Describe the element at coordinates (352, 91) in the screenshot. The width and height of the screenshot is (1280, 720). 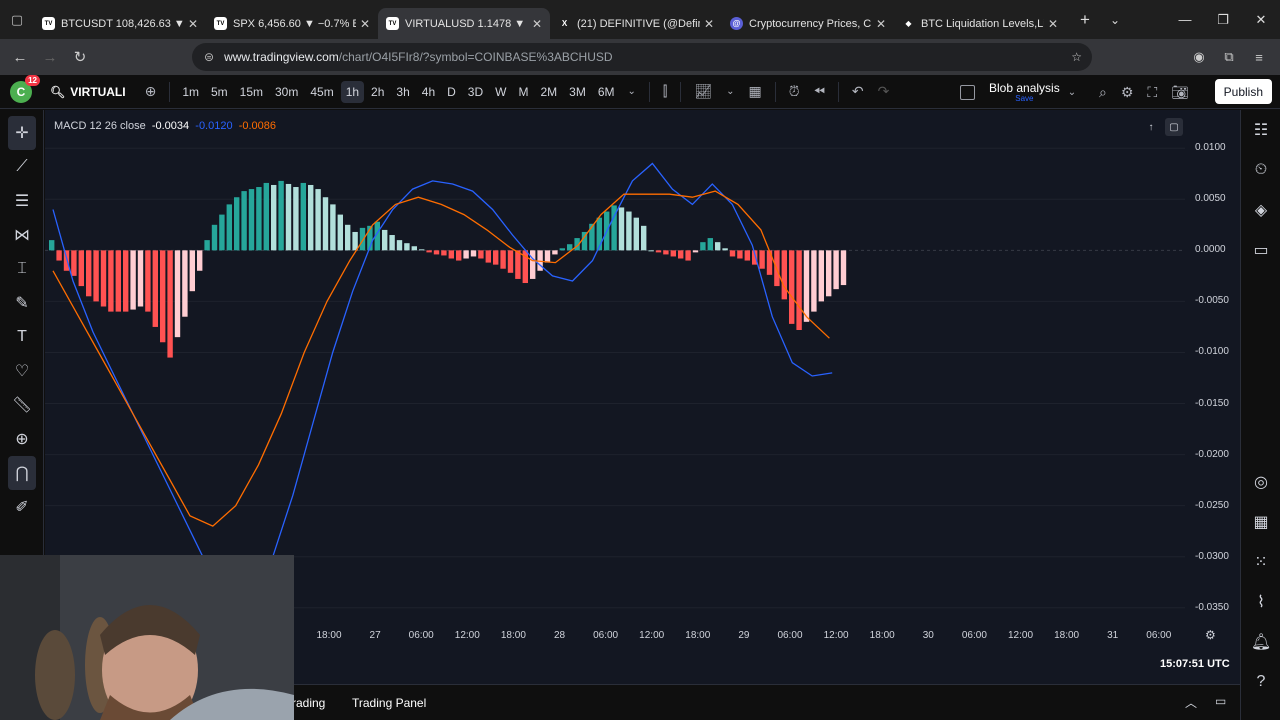
I see `interval-1h: 1h` at that location.